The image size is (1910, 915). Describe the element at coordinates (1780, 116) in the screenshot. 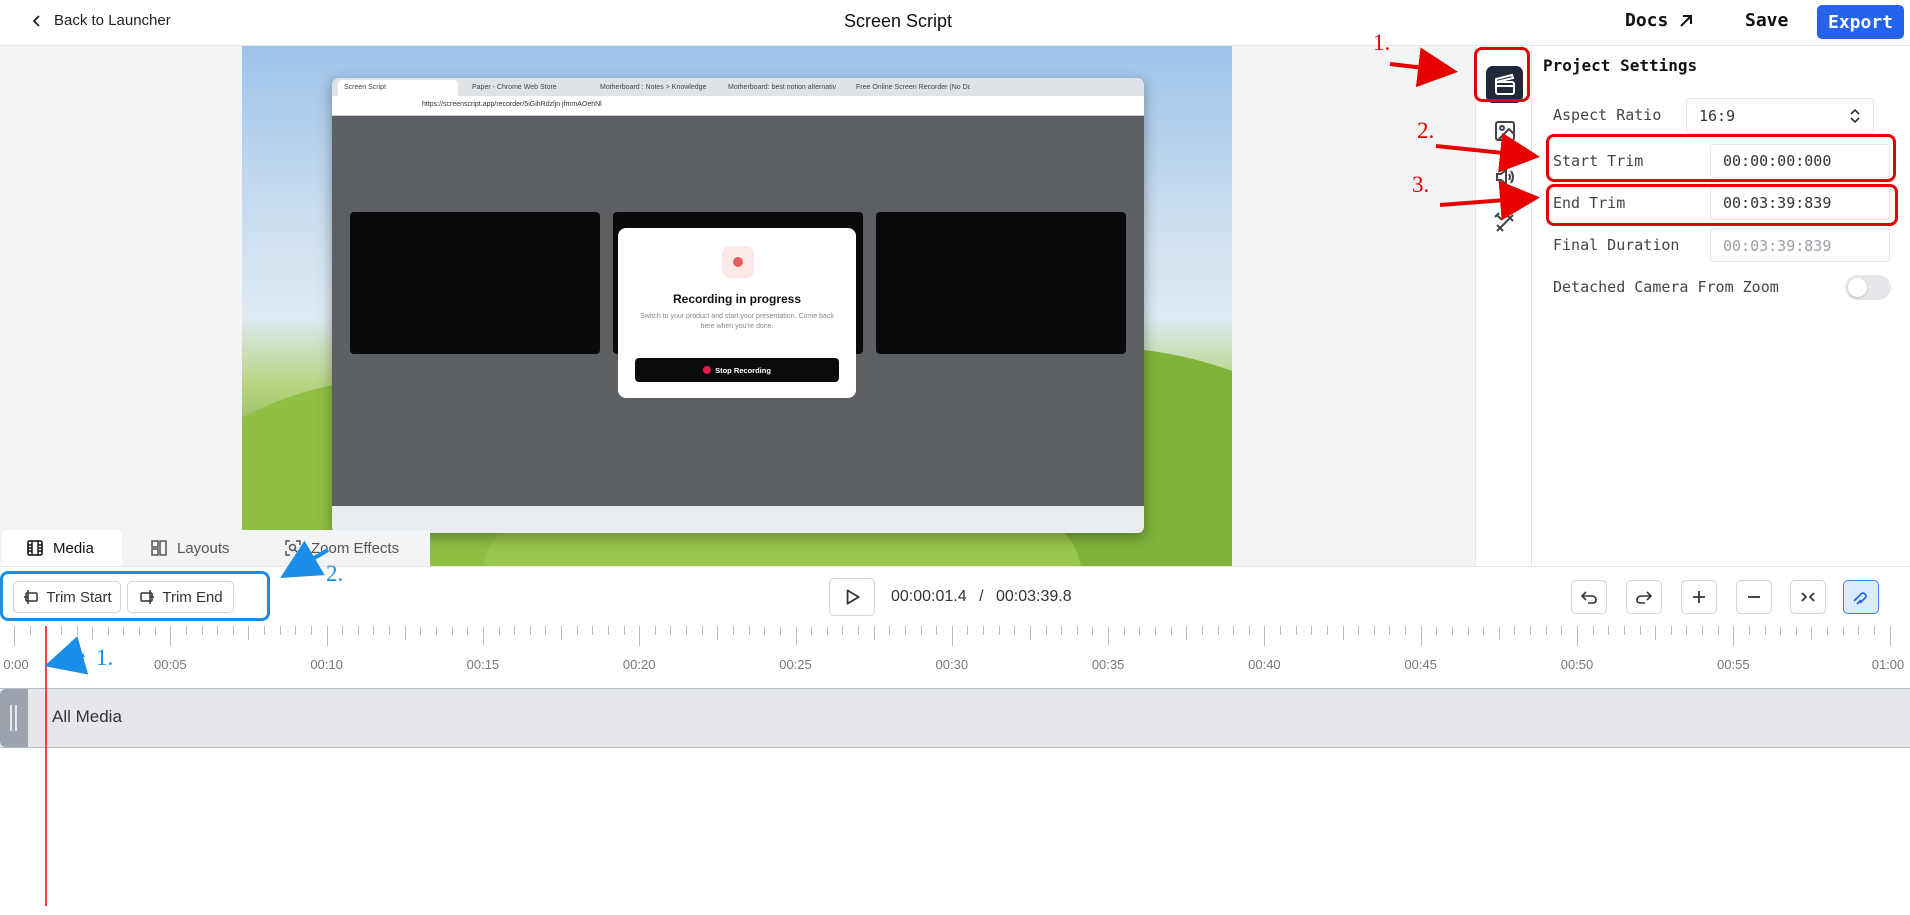

I see `aspect-ratio-select: 16:9` at that location.